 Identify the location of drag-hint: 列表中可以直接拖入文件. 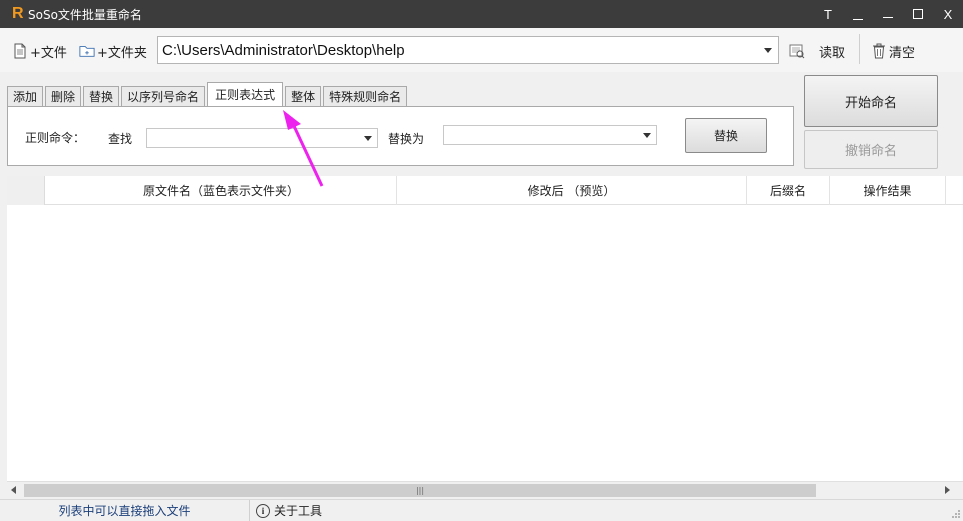
(125, 510).